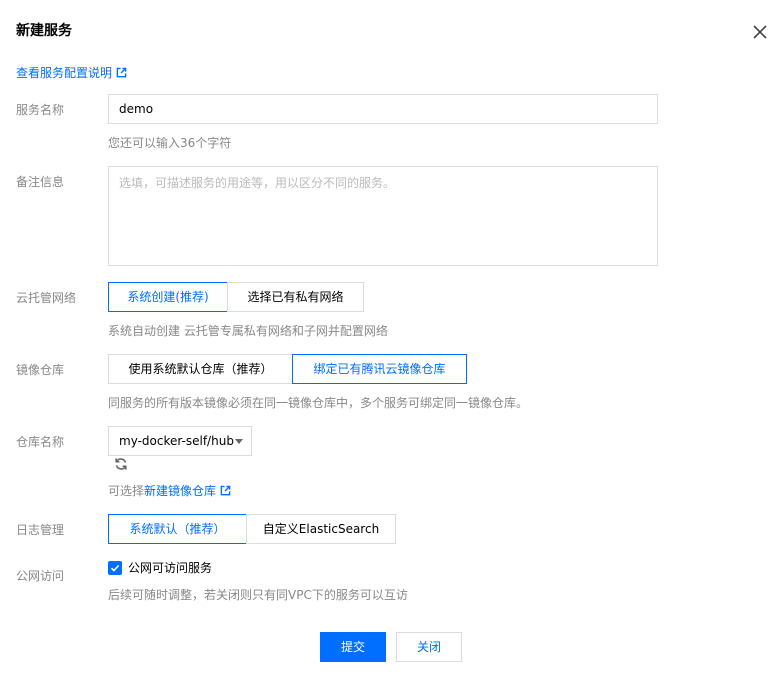  Describe the element at coordinates (44, 31) in the screenshot. I see `dialog-title: 新建服务` at that location.